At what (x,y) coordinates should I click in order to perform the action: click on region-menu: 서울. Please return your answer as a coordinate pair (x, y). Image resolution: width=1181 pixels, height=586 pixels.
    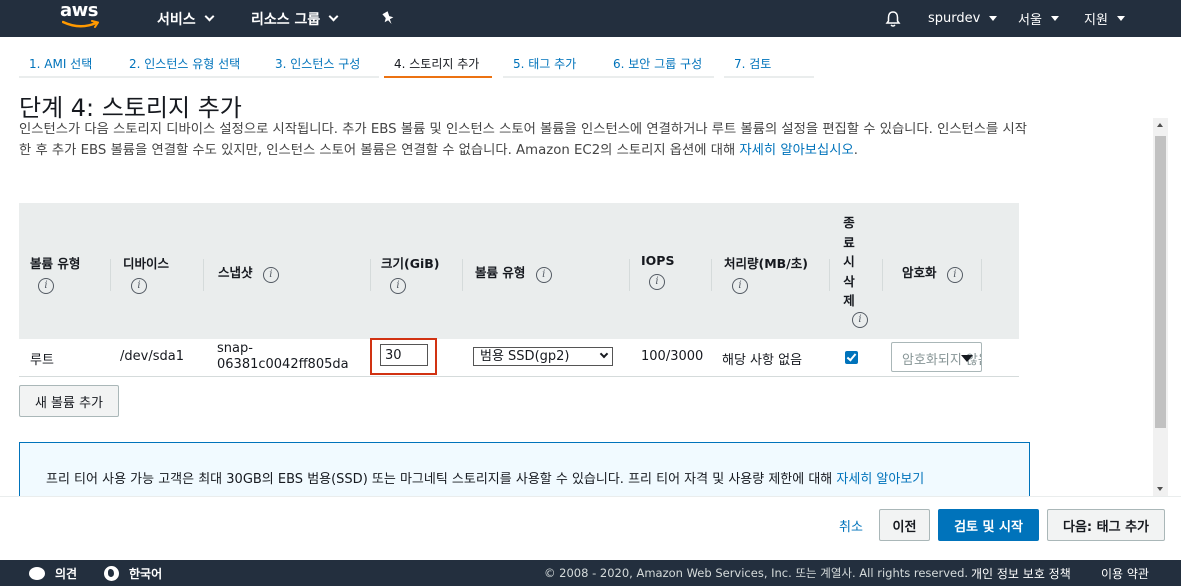
    Looking at the image, I should click on (1038, 18).